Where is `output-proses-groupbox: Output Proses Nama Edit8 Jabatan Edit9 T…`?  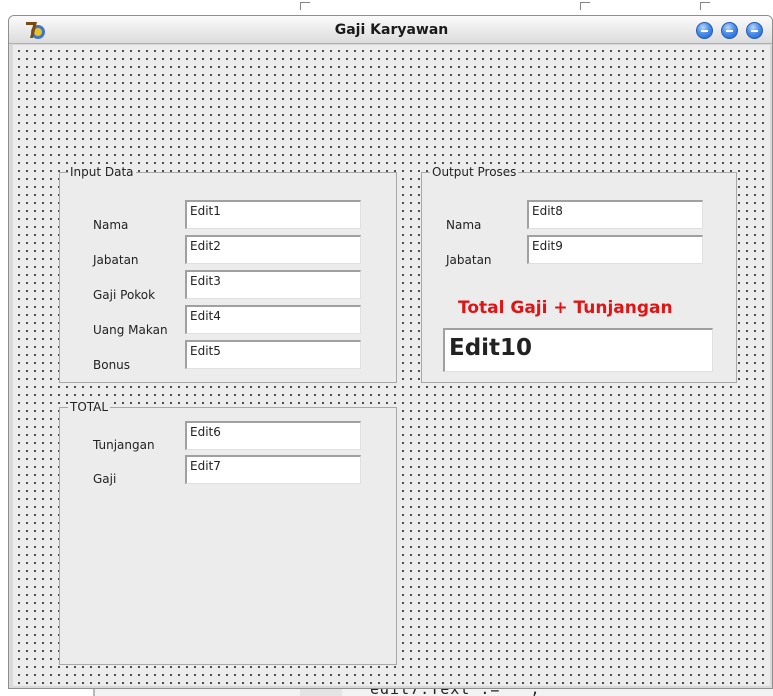
output-proses-groupbox: Output Proses Nama Edit8 Jabatan Edit9 T… is located at coordinates (579, 274).